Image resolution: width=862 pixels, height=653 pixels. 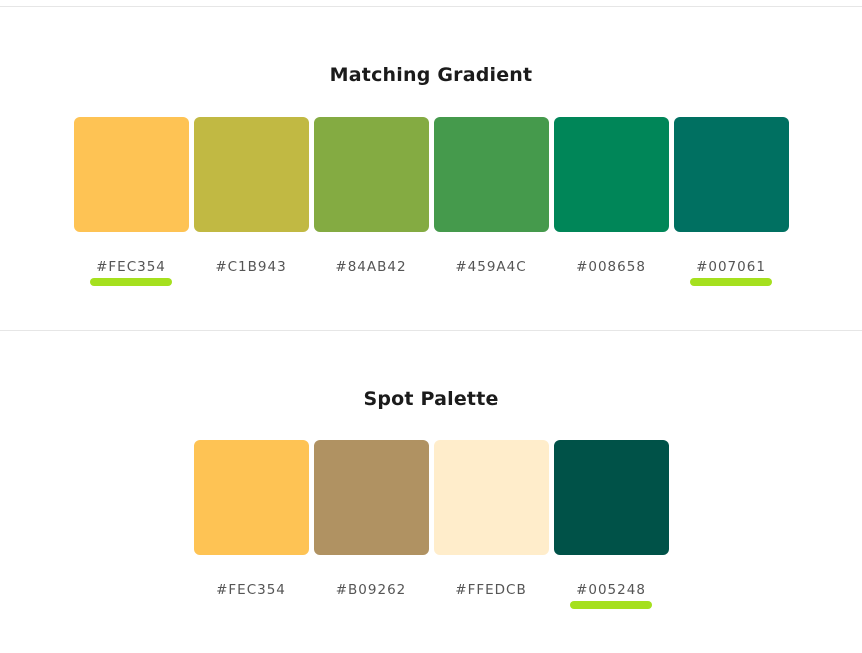 I want to click on gradient-hex-label: #007061, so click(x=731, y=267).